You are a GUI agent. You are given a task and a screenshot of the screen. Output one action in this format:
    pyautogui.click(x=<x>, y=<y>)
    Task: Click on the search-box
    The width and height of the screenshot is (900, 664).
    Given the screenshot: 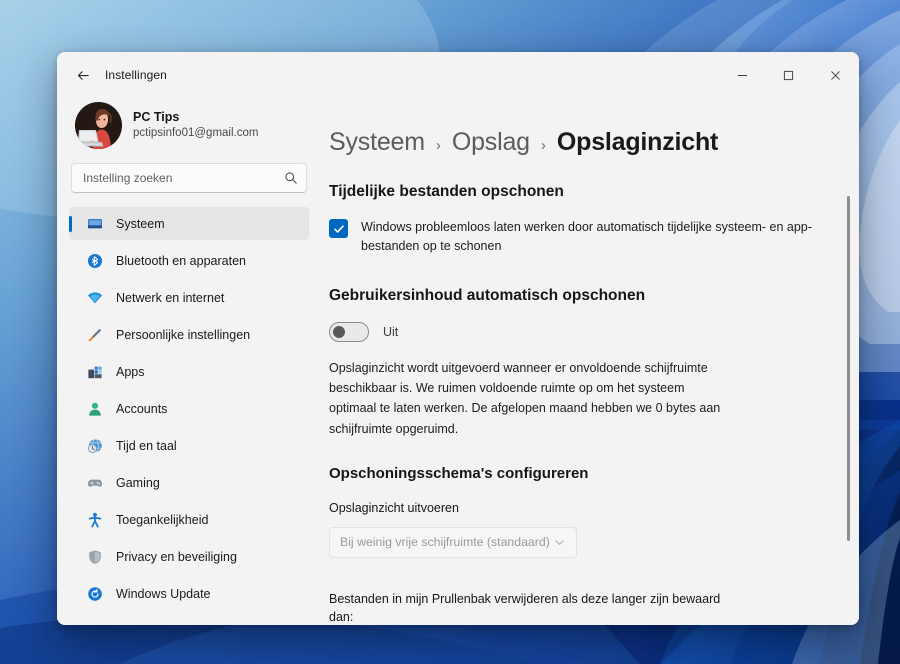 What is the action you would take?
    pyautogui.click(x=189, y=178)
    